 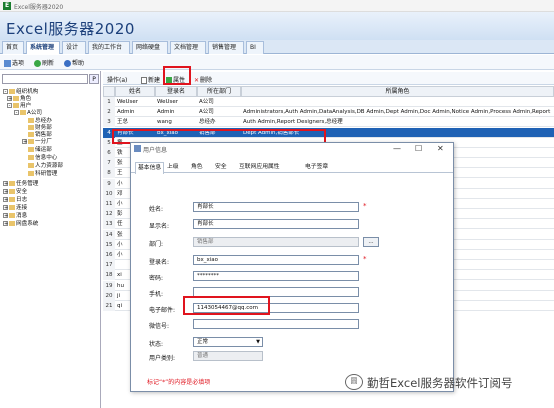 I want to click on label-email: 电子邮件:, so click(x=162, y=310).